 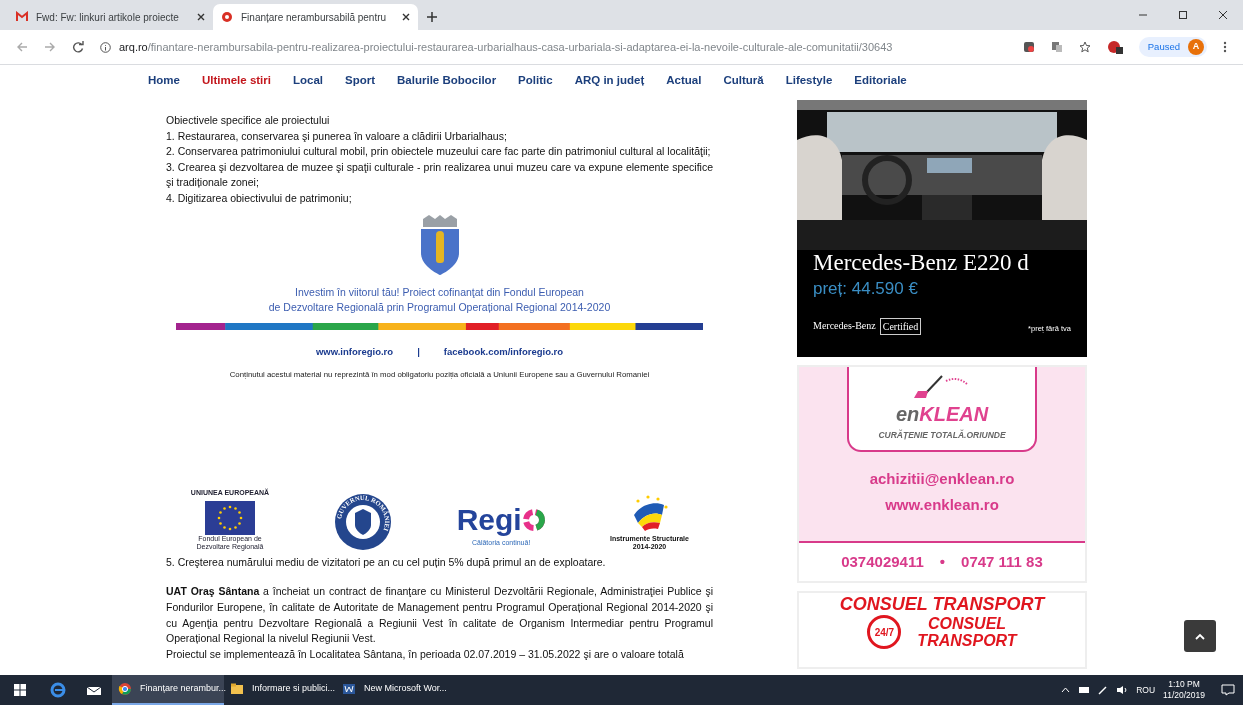 I want to click on nav-link: Actual, so click(x=684, y=81).